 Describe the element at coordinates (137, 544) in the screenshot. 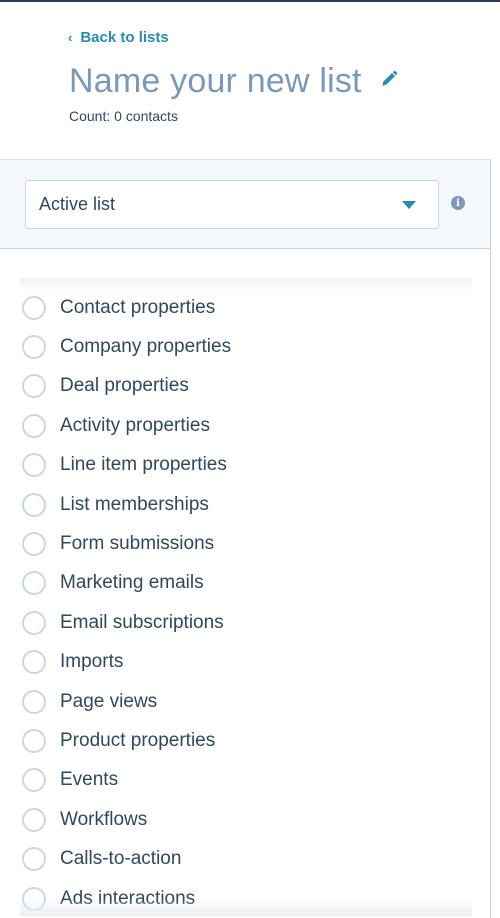

I see `filter-category-label: Form submissions` at that location.